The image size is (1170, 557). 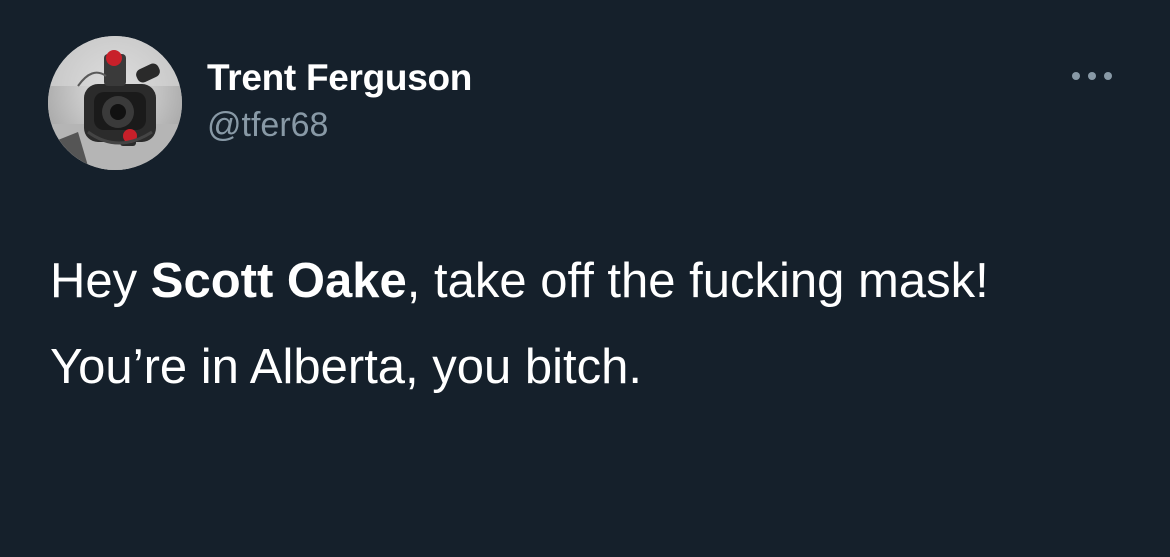 I want to click on author-handle: @tfer68, so click(x=339, y=125).